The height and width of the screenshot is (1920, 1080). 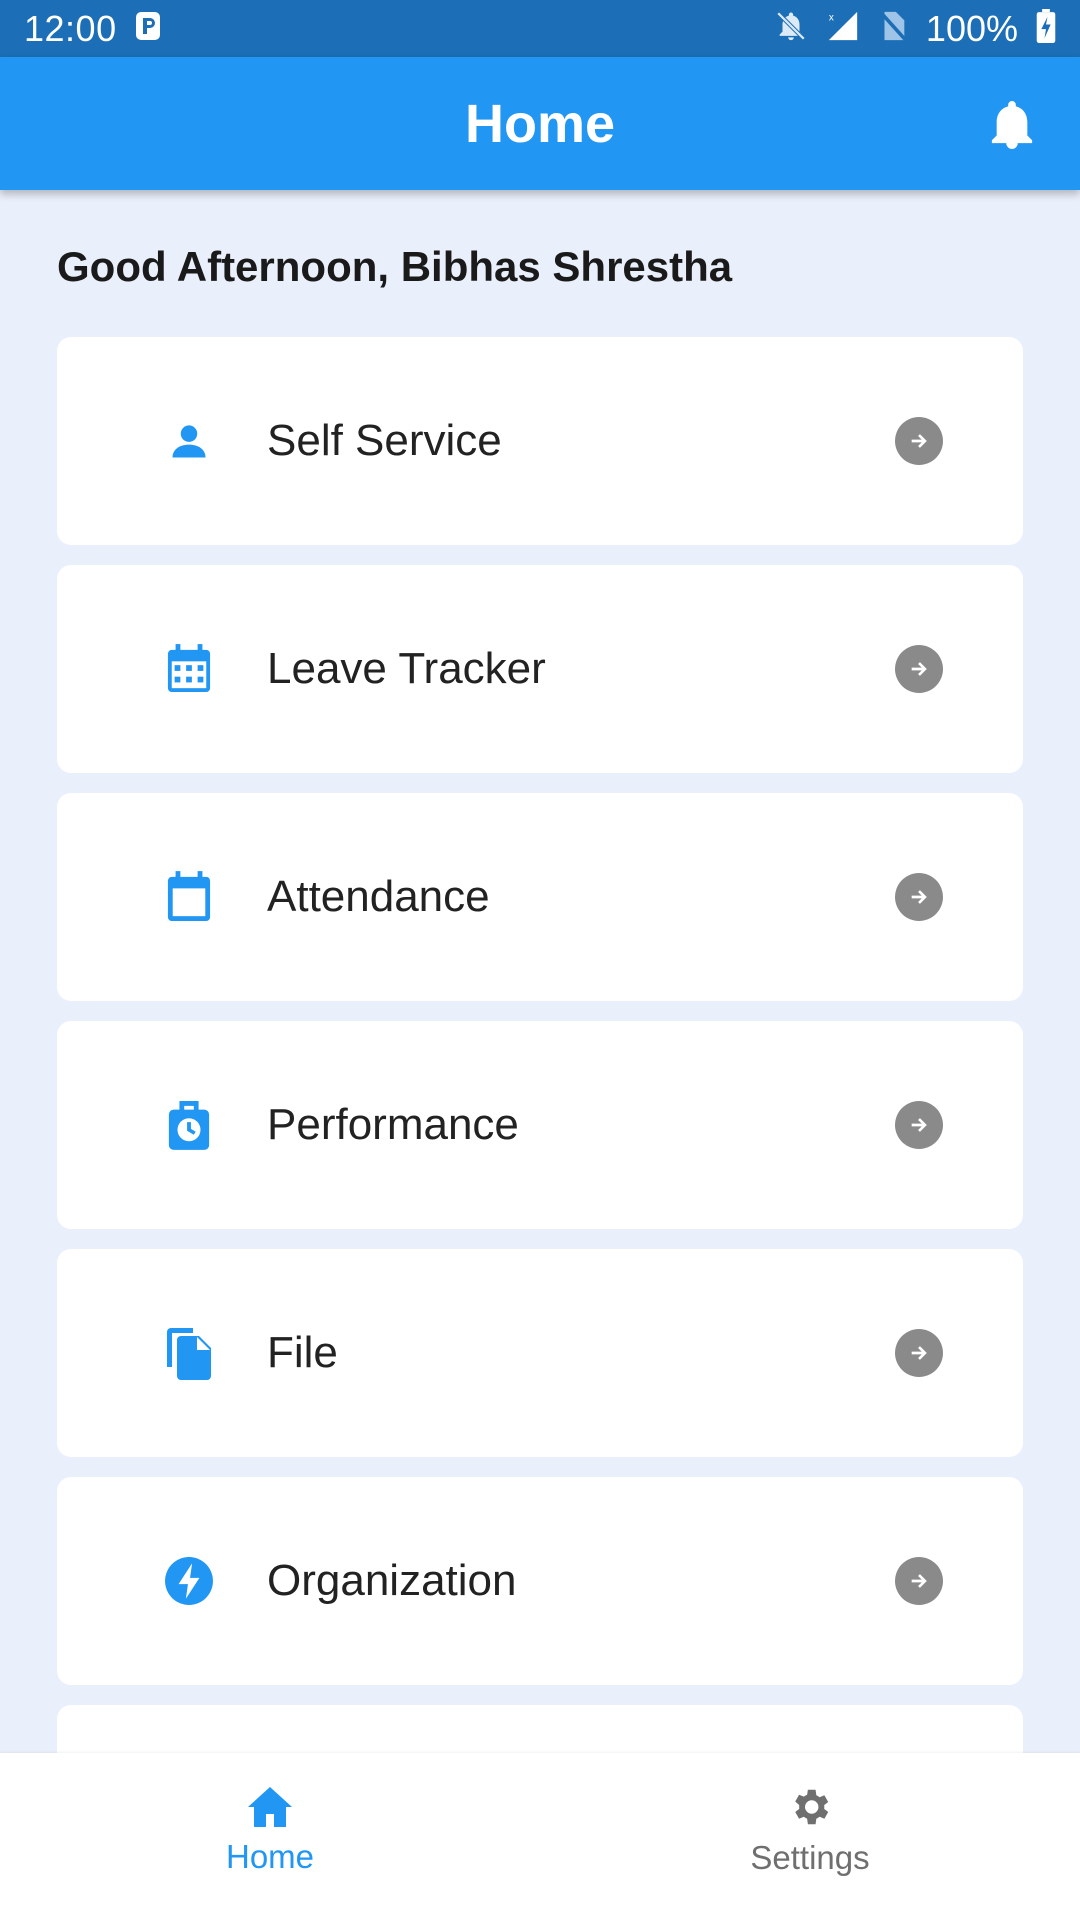 I want to click on menu-card-label: Attendance, so click(x=378, y=896).